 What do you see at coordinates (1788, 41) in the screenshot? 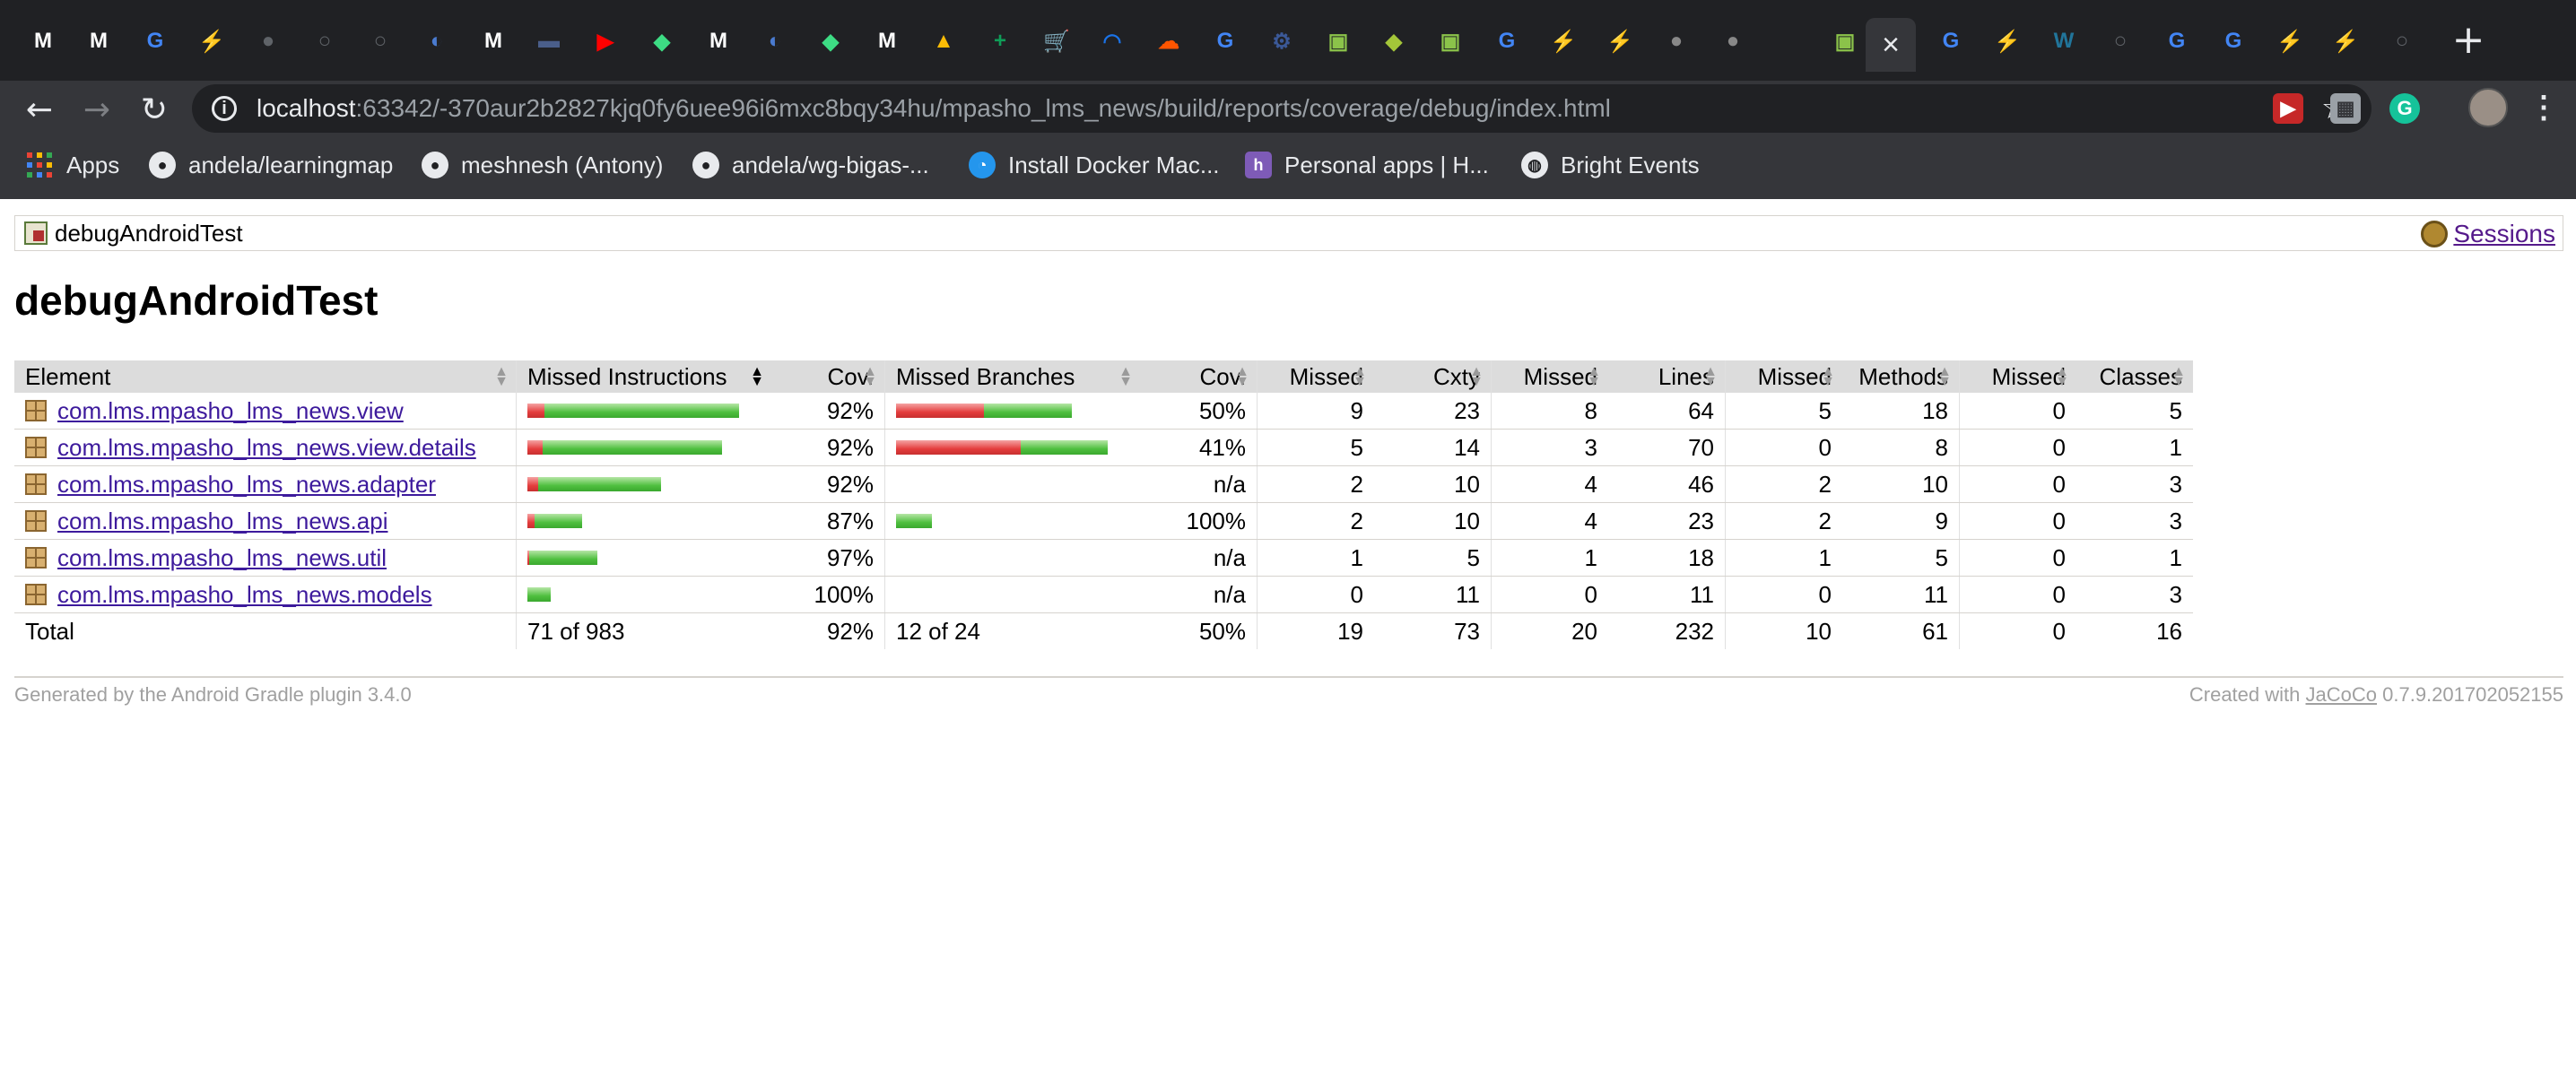
I see `tab-favicon` at bounding box center [1788, 41].